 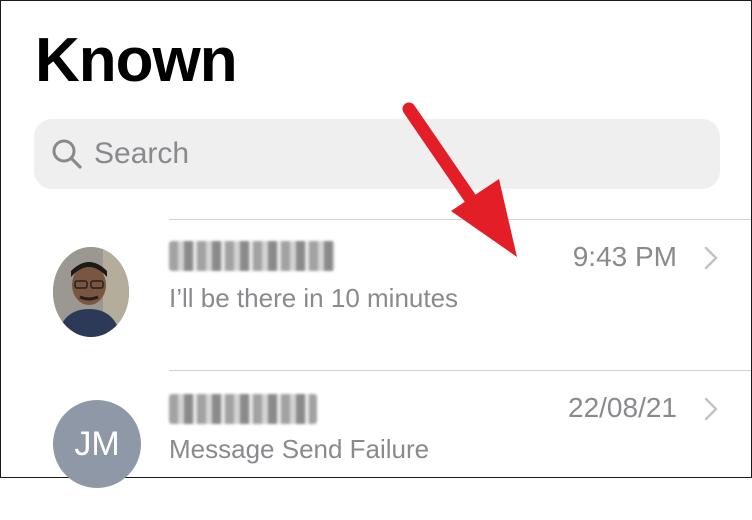 I want to click on annotation-arrow-icon, so click(x=459, y=179).